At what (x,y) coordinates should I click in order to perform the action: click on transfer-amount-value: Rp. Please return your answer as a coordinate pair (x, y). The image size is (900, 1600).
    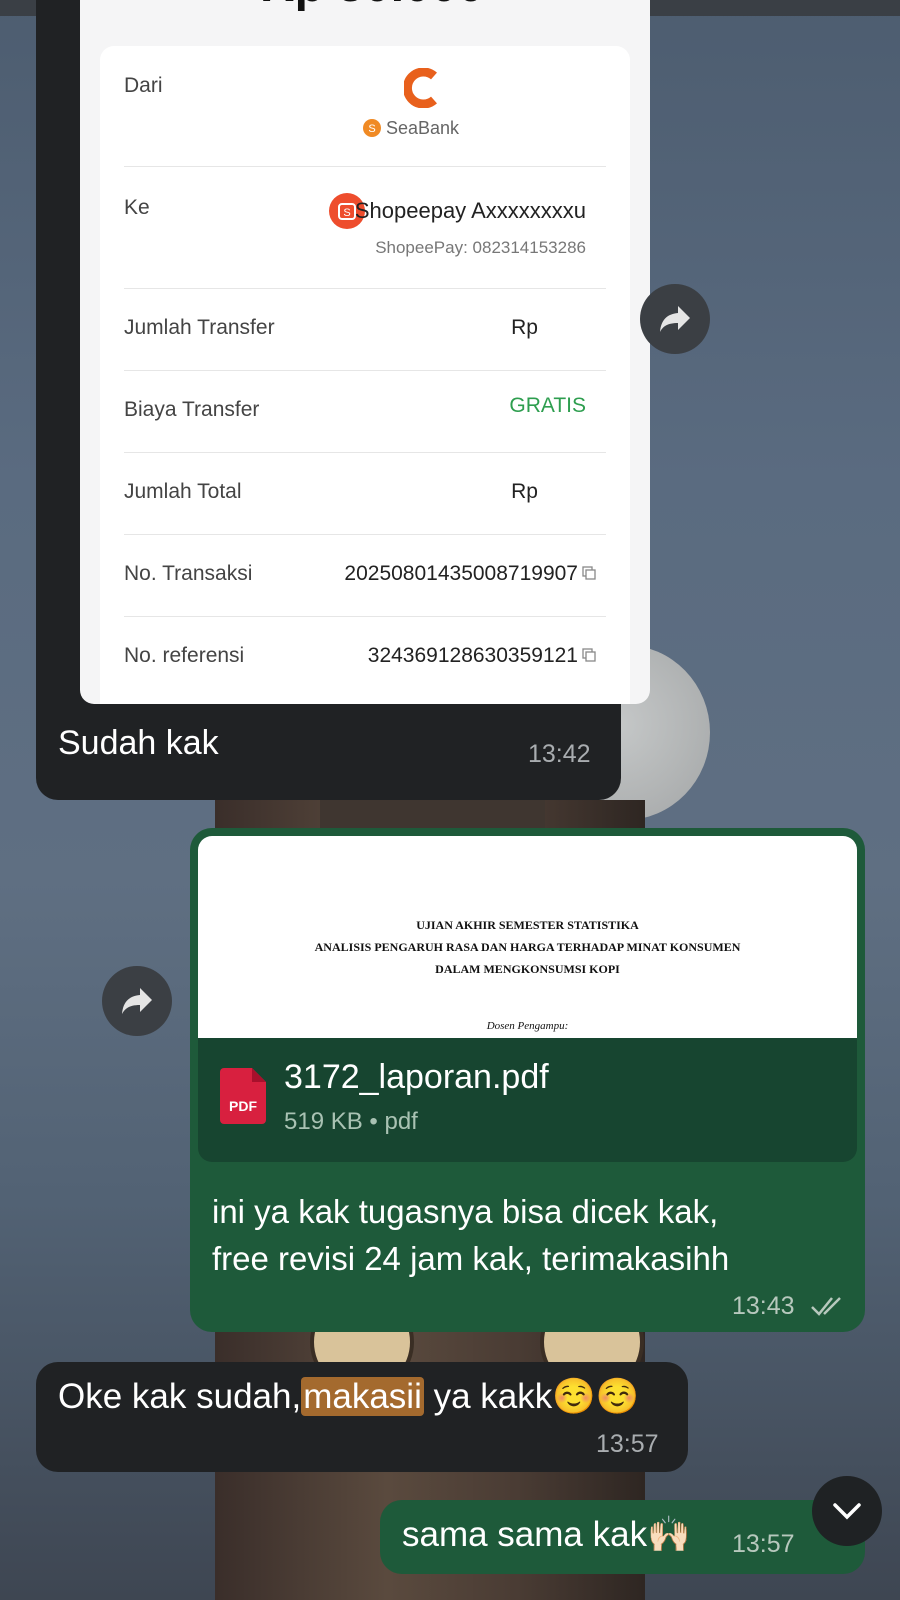
    Looking at the image, I should click on (524, 327).